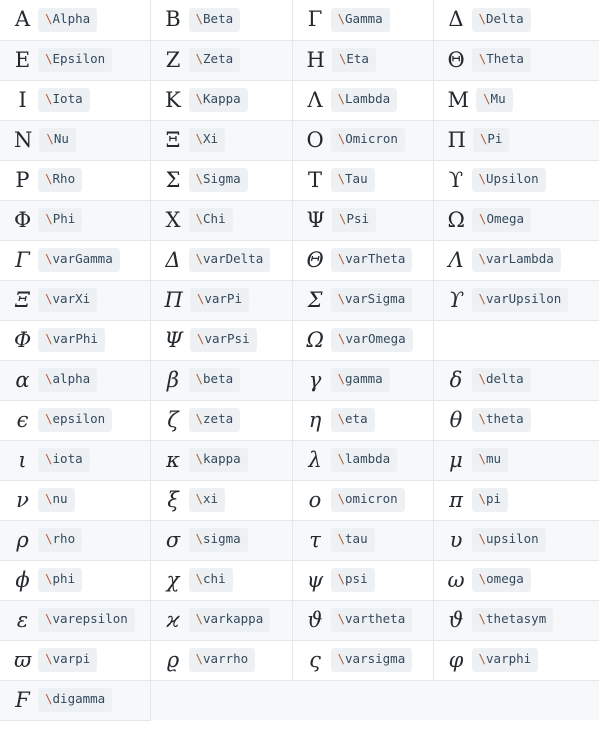  What do you see at coordinates (520, 300) in the screenshot?
I see `latex-command: \varUpsilon` at bounding box center [520, 300].